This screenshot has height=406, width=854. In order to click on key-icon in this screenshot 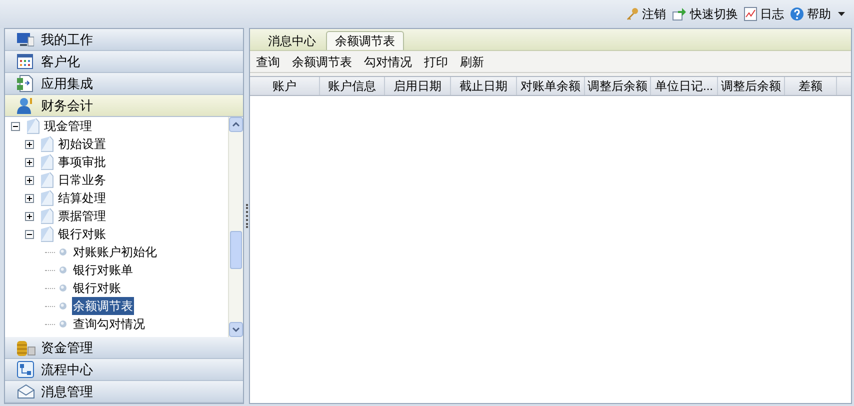, I will do `click(632, 14)`.